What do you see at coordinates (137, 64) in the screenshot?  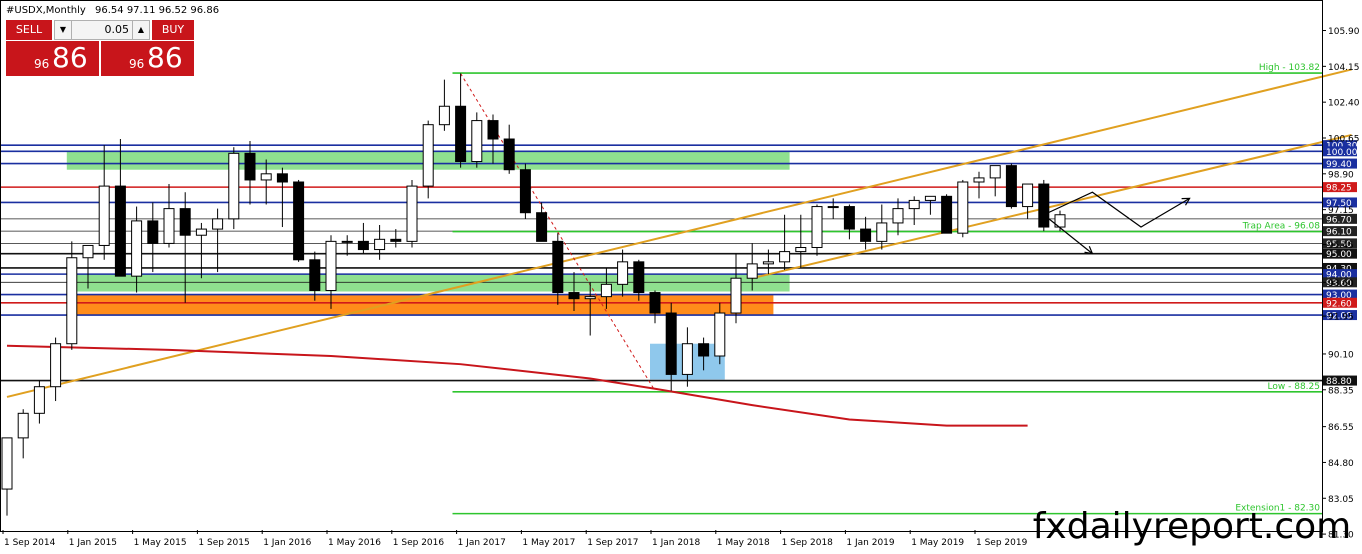 I see `buy-price-small: 96` at bounding box center [137, 64].